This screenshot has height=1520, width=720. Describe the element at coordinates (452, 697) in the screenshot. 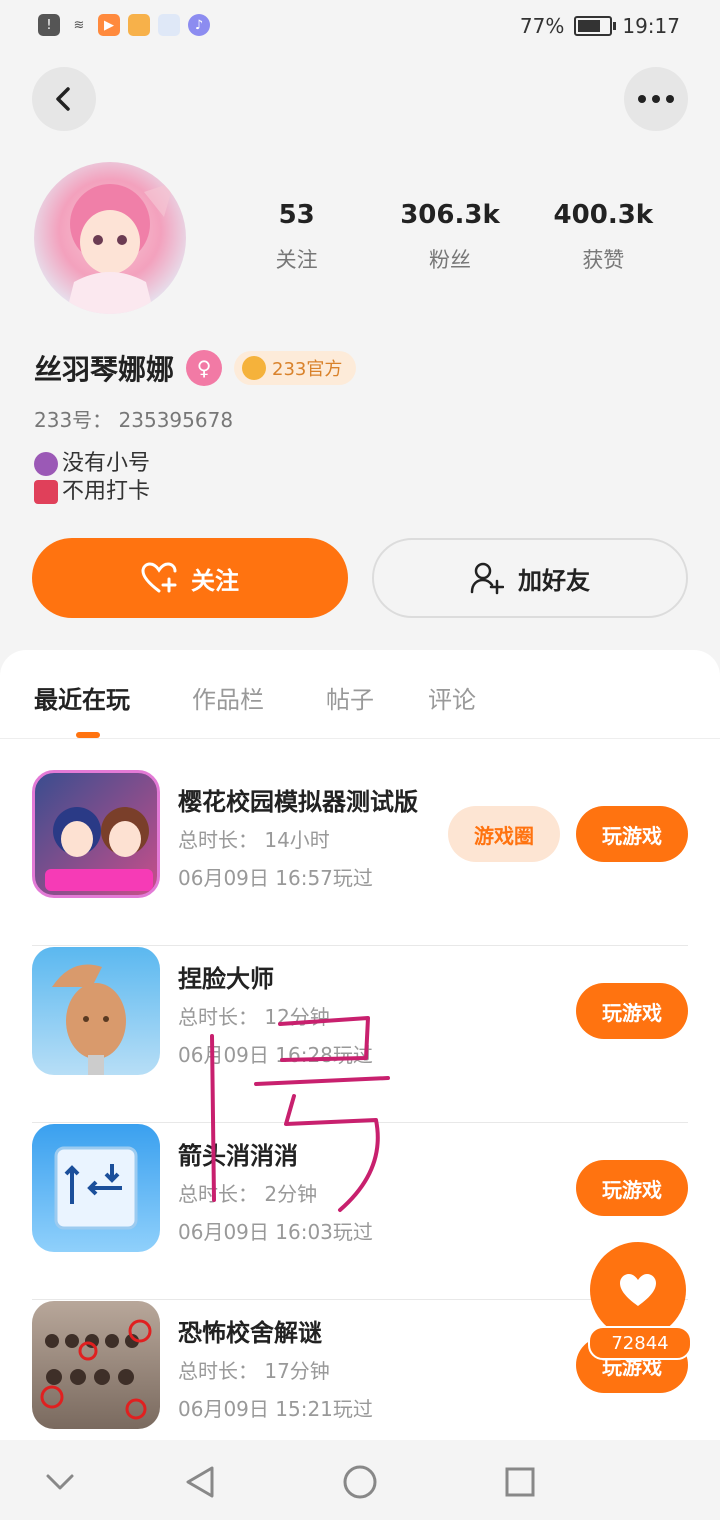

I see `tab-comments: 评论` at that location.